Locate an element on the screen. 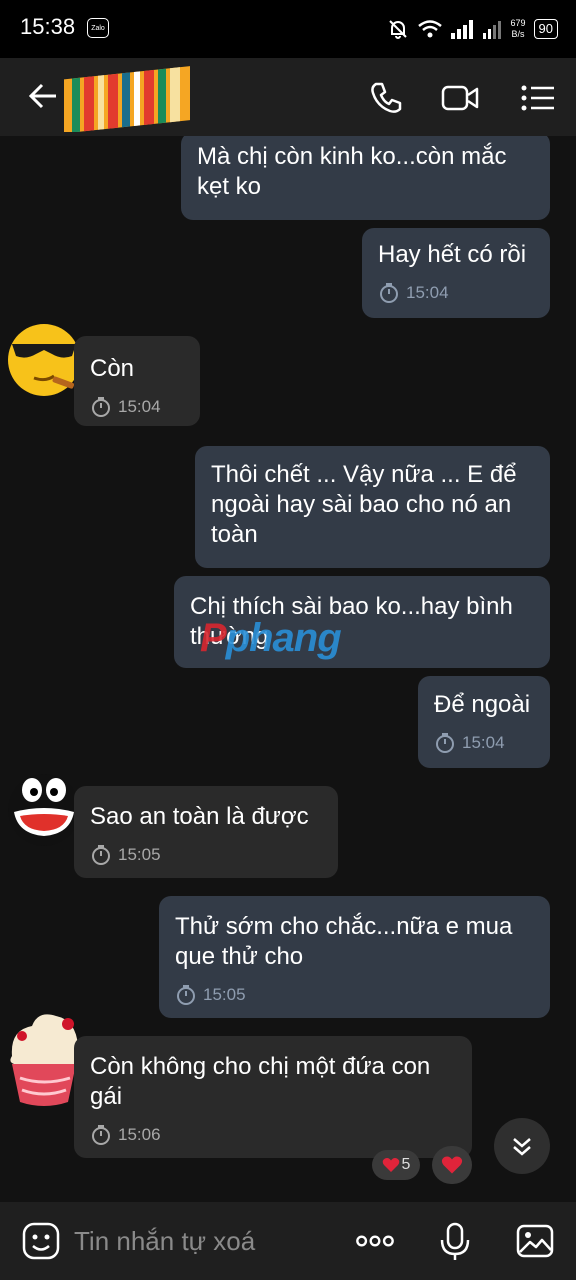 This screenshot has width=576, height=1280. message-meta: 15:06 is located at coordinates (273, 1135).